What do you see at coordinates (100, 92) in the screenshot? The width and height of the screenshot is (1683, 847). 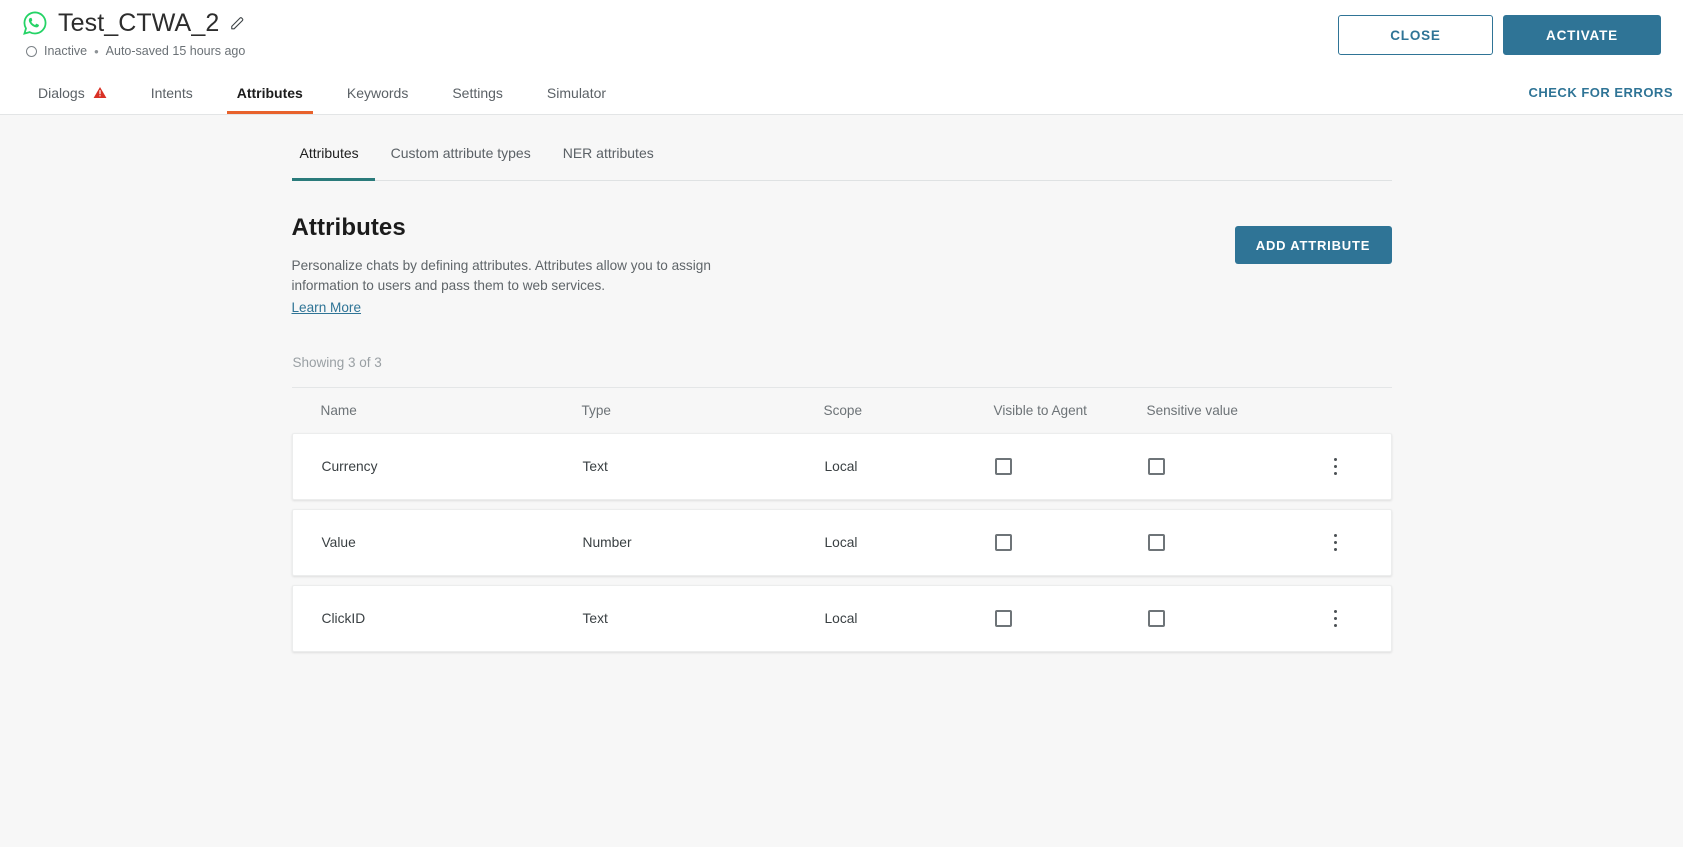 I see `warning-triangle-icon` at bounding box center [100, 92].